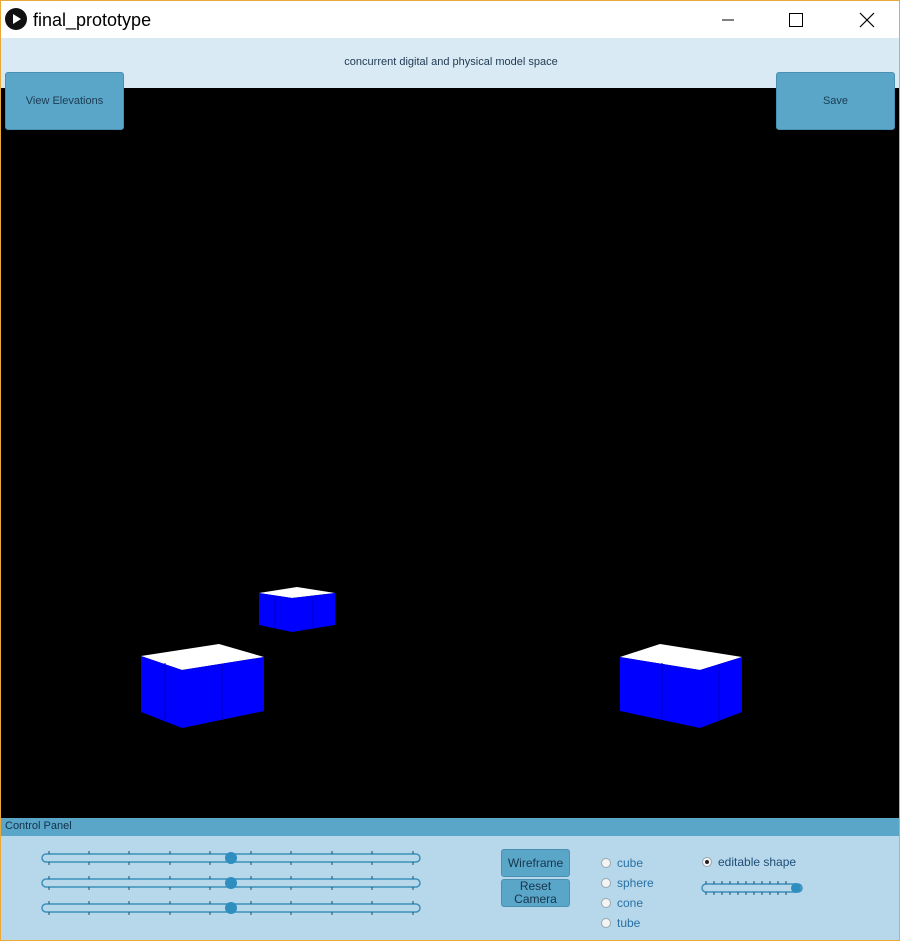 This screenshot has width=900, height=941. What do you see at coordinates (757, 862) in the screenshot?
I see `editable-shape-label: editable shape` at bounding box center [757, 862].